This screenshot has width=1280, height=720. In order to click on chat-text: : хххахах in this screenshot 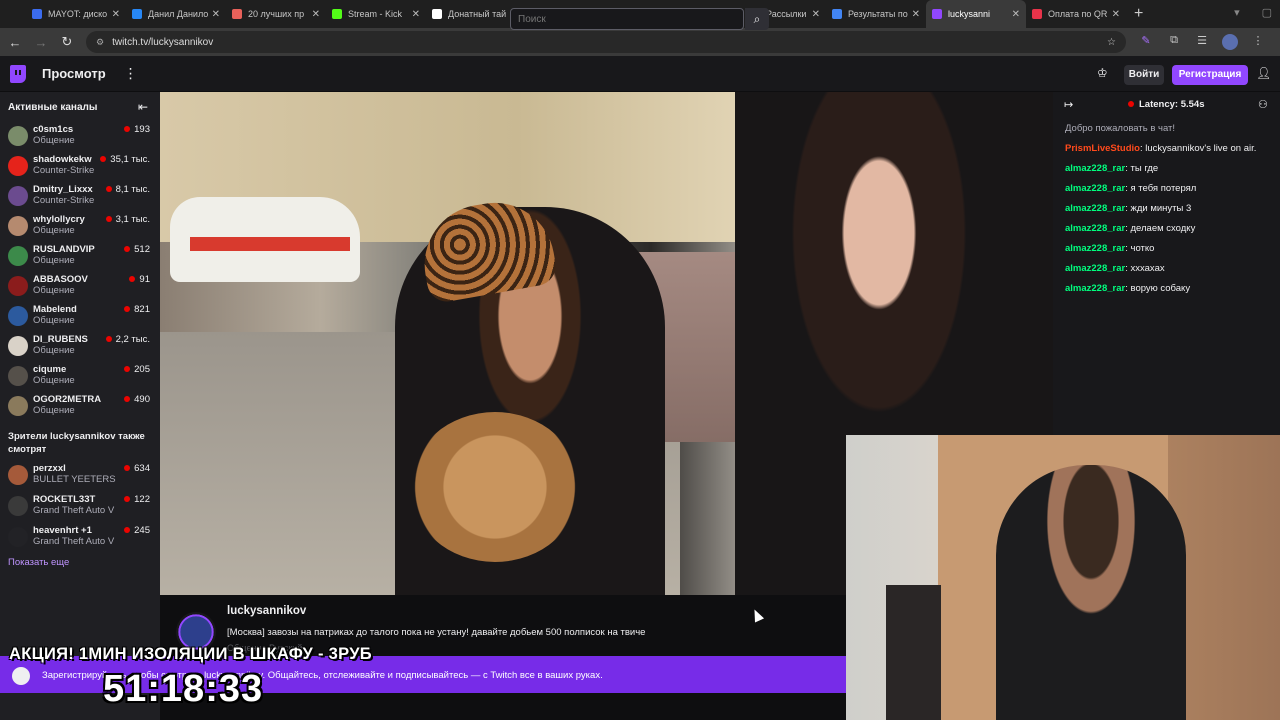, I will do `click(1145, 268)`.